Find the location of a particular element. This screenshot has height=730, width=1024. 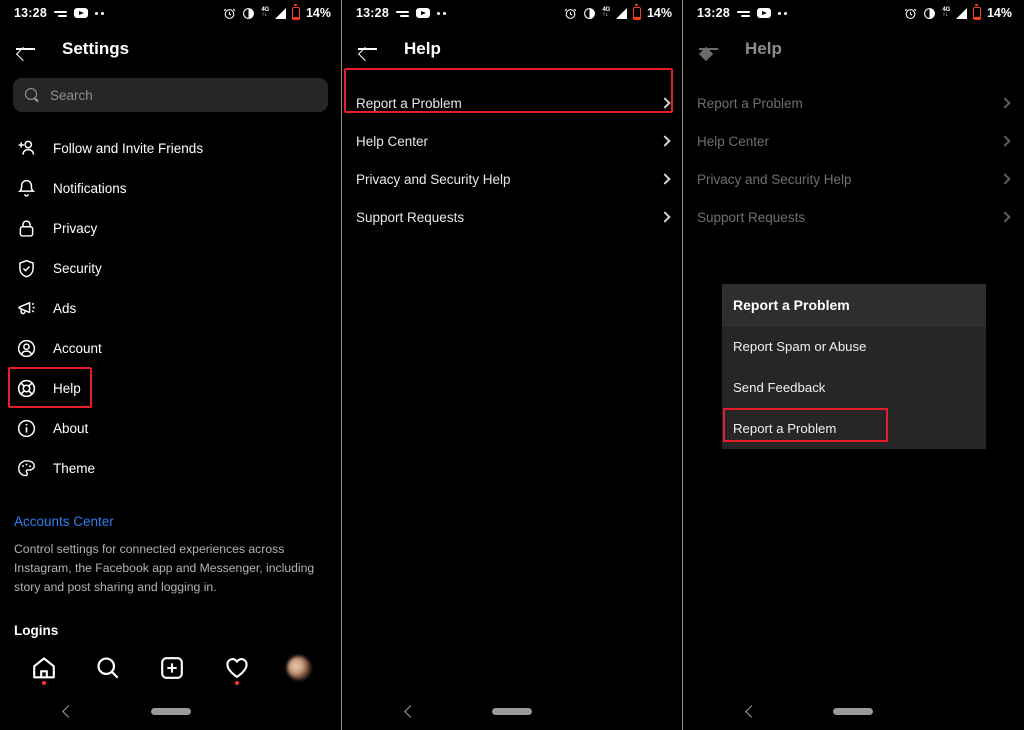

sidebar-item-follow-invite-friends: Follow and Invite Friends is located at coordinates (170, 148).